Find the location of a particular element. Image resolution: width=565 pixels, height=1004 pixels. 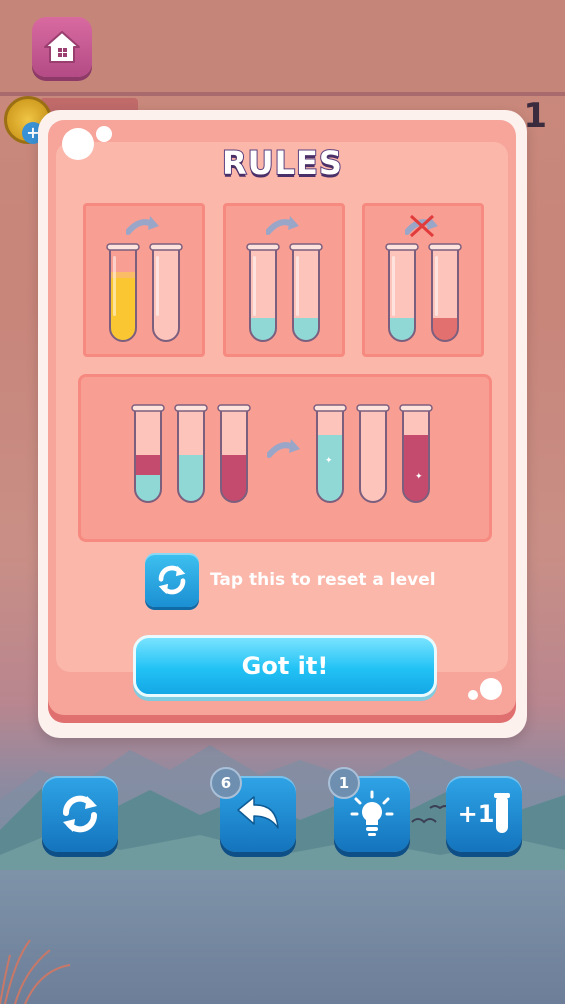

add-tube-label: +1 is located at coordinates (476, 814).